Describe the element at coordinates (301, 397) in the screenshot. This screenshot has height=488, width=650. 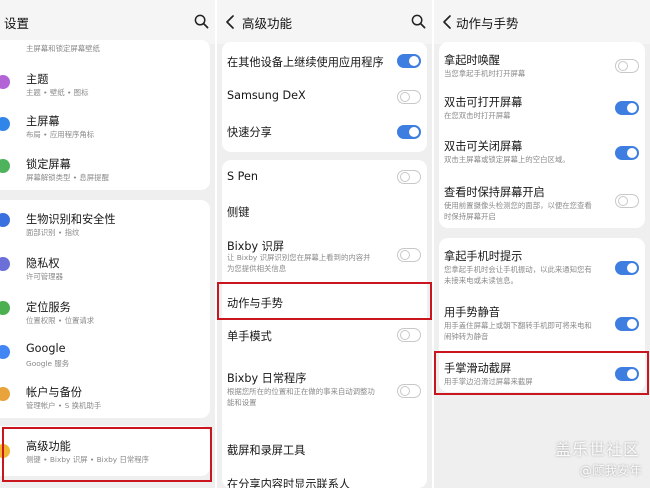
I see `item-sub: 根据您所在的位置和正在做的事来自动调整功能和设置` at that location.